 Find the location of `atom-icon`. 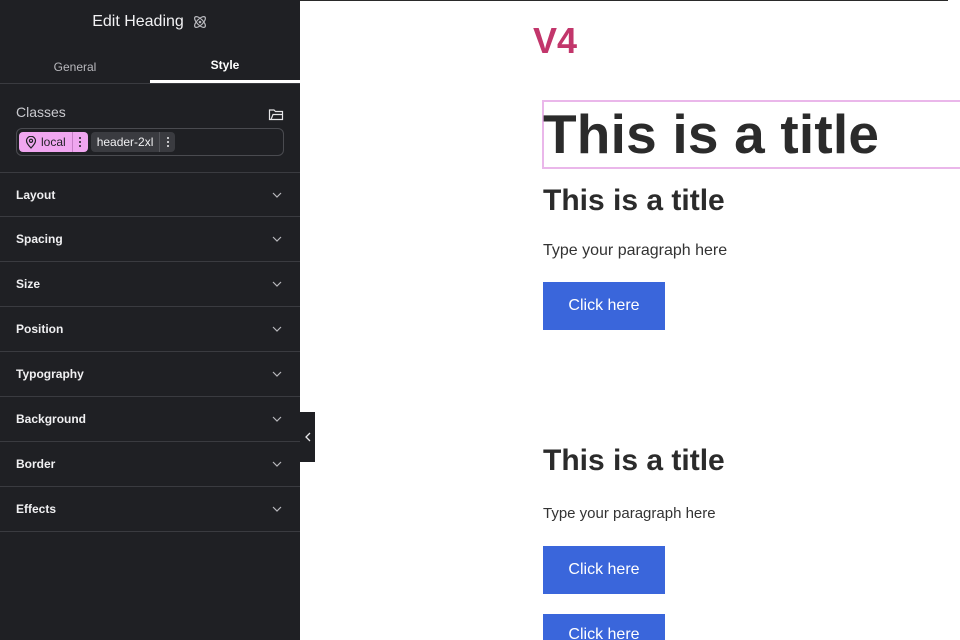

atom-icon is located at coordinates (199, 22).